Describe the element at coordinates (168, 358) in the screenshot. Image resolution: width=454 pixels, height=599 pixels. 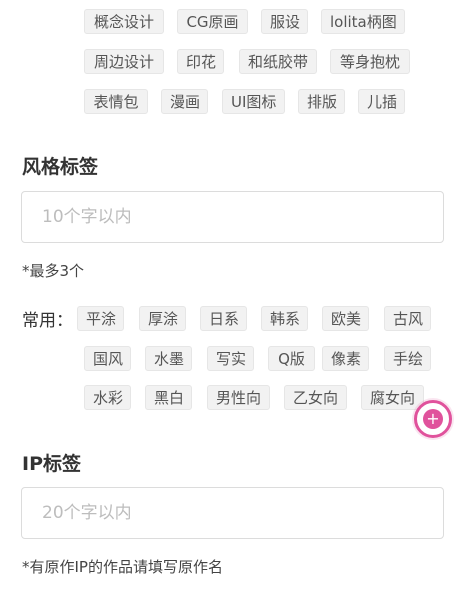
I see `common-tag-chip: 水墨` at that location.